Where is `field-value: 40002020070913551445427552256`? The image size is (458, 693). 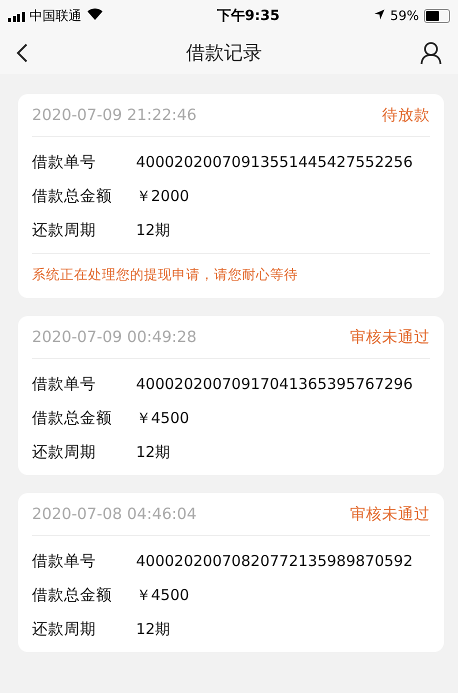 field-value: 40002020070913551445427552256 is located at coordinates (274, 162).